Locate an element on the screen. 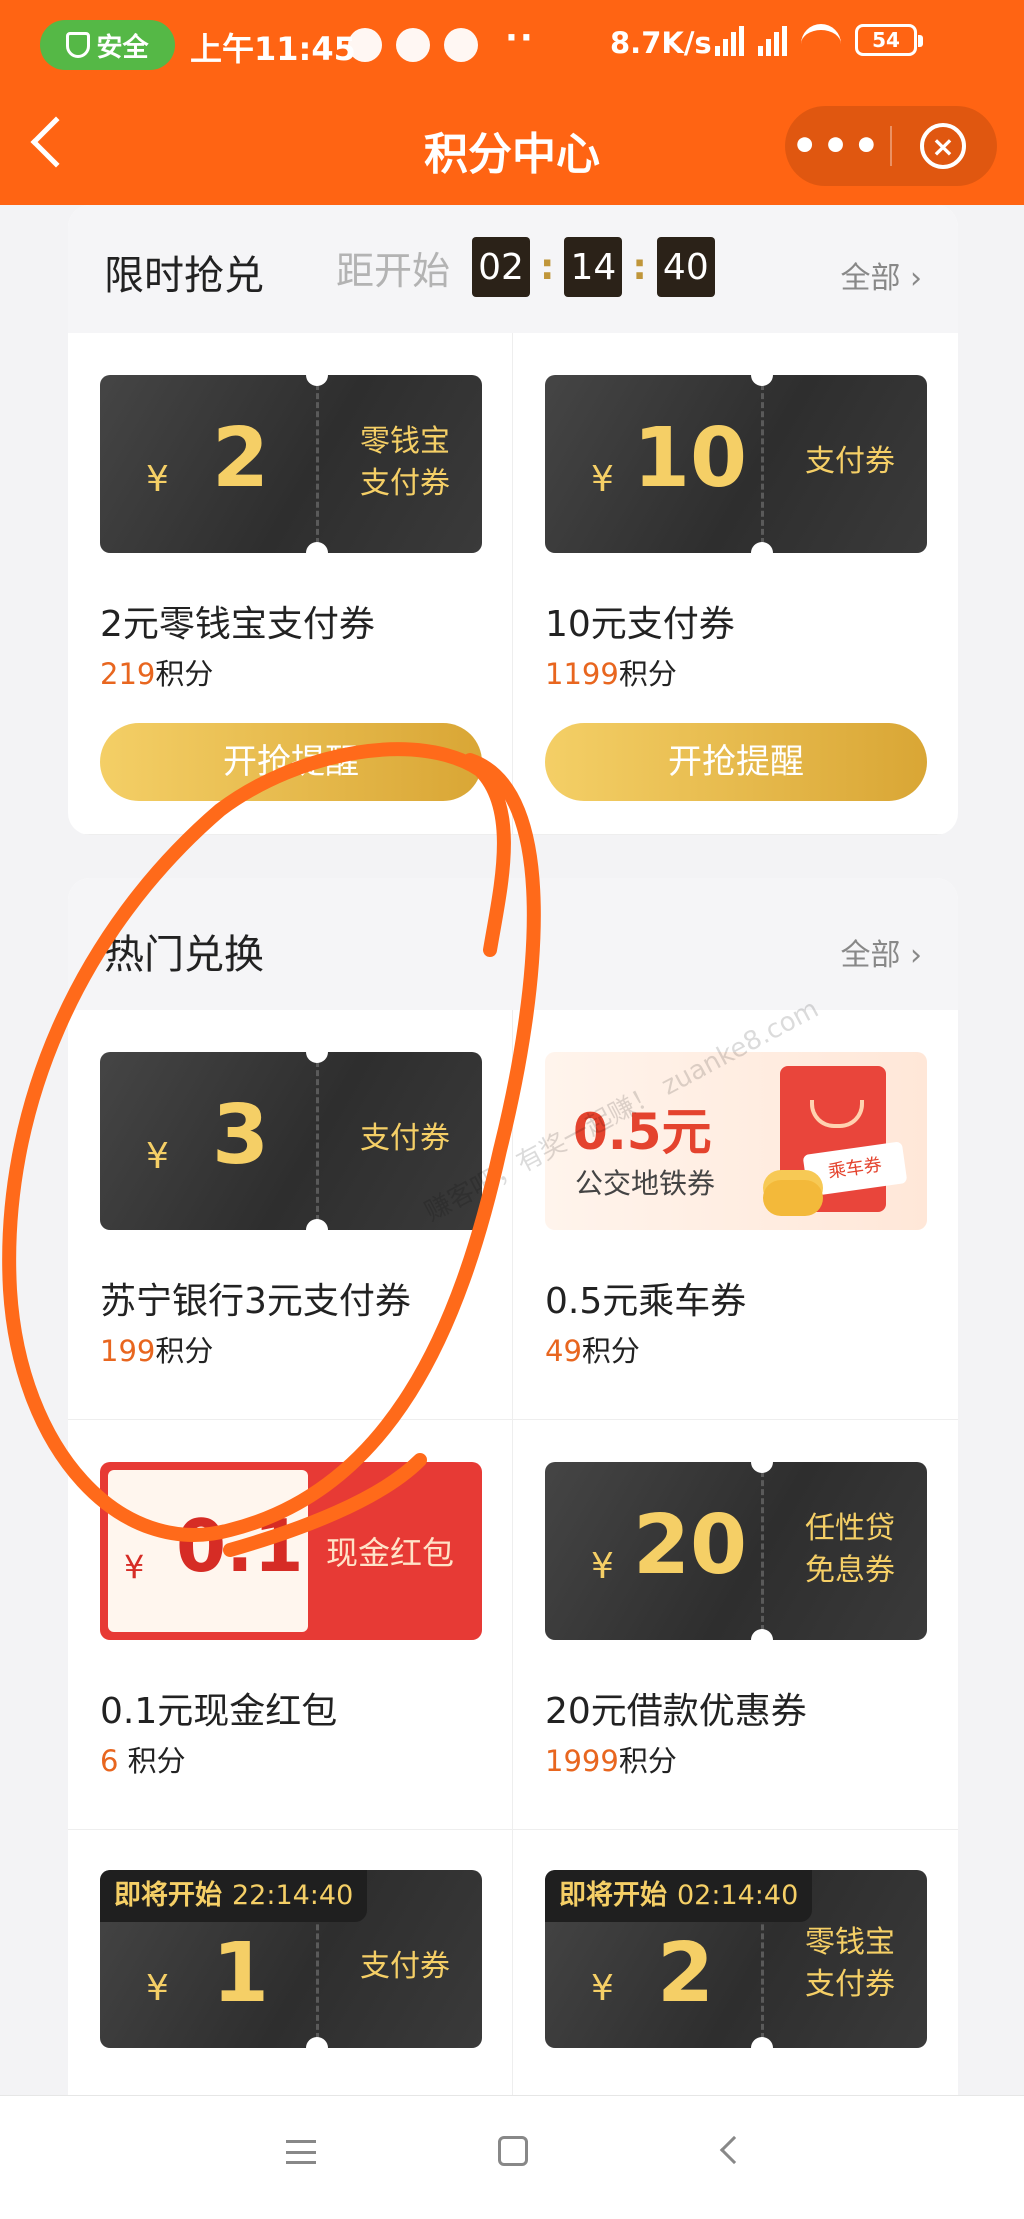  upcoming-time: 02:14:40 is located at coordinates (738, 1895).